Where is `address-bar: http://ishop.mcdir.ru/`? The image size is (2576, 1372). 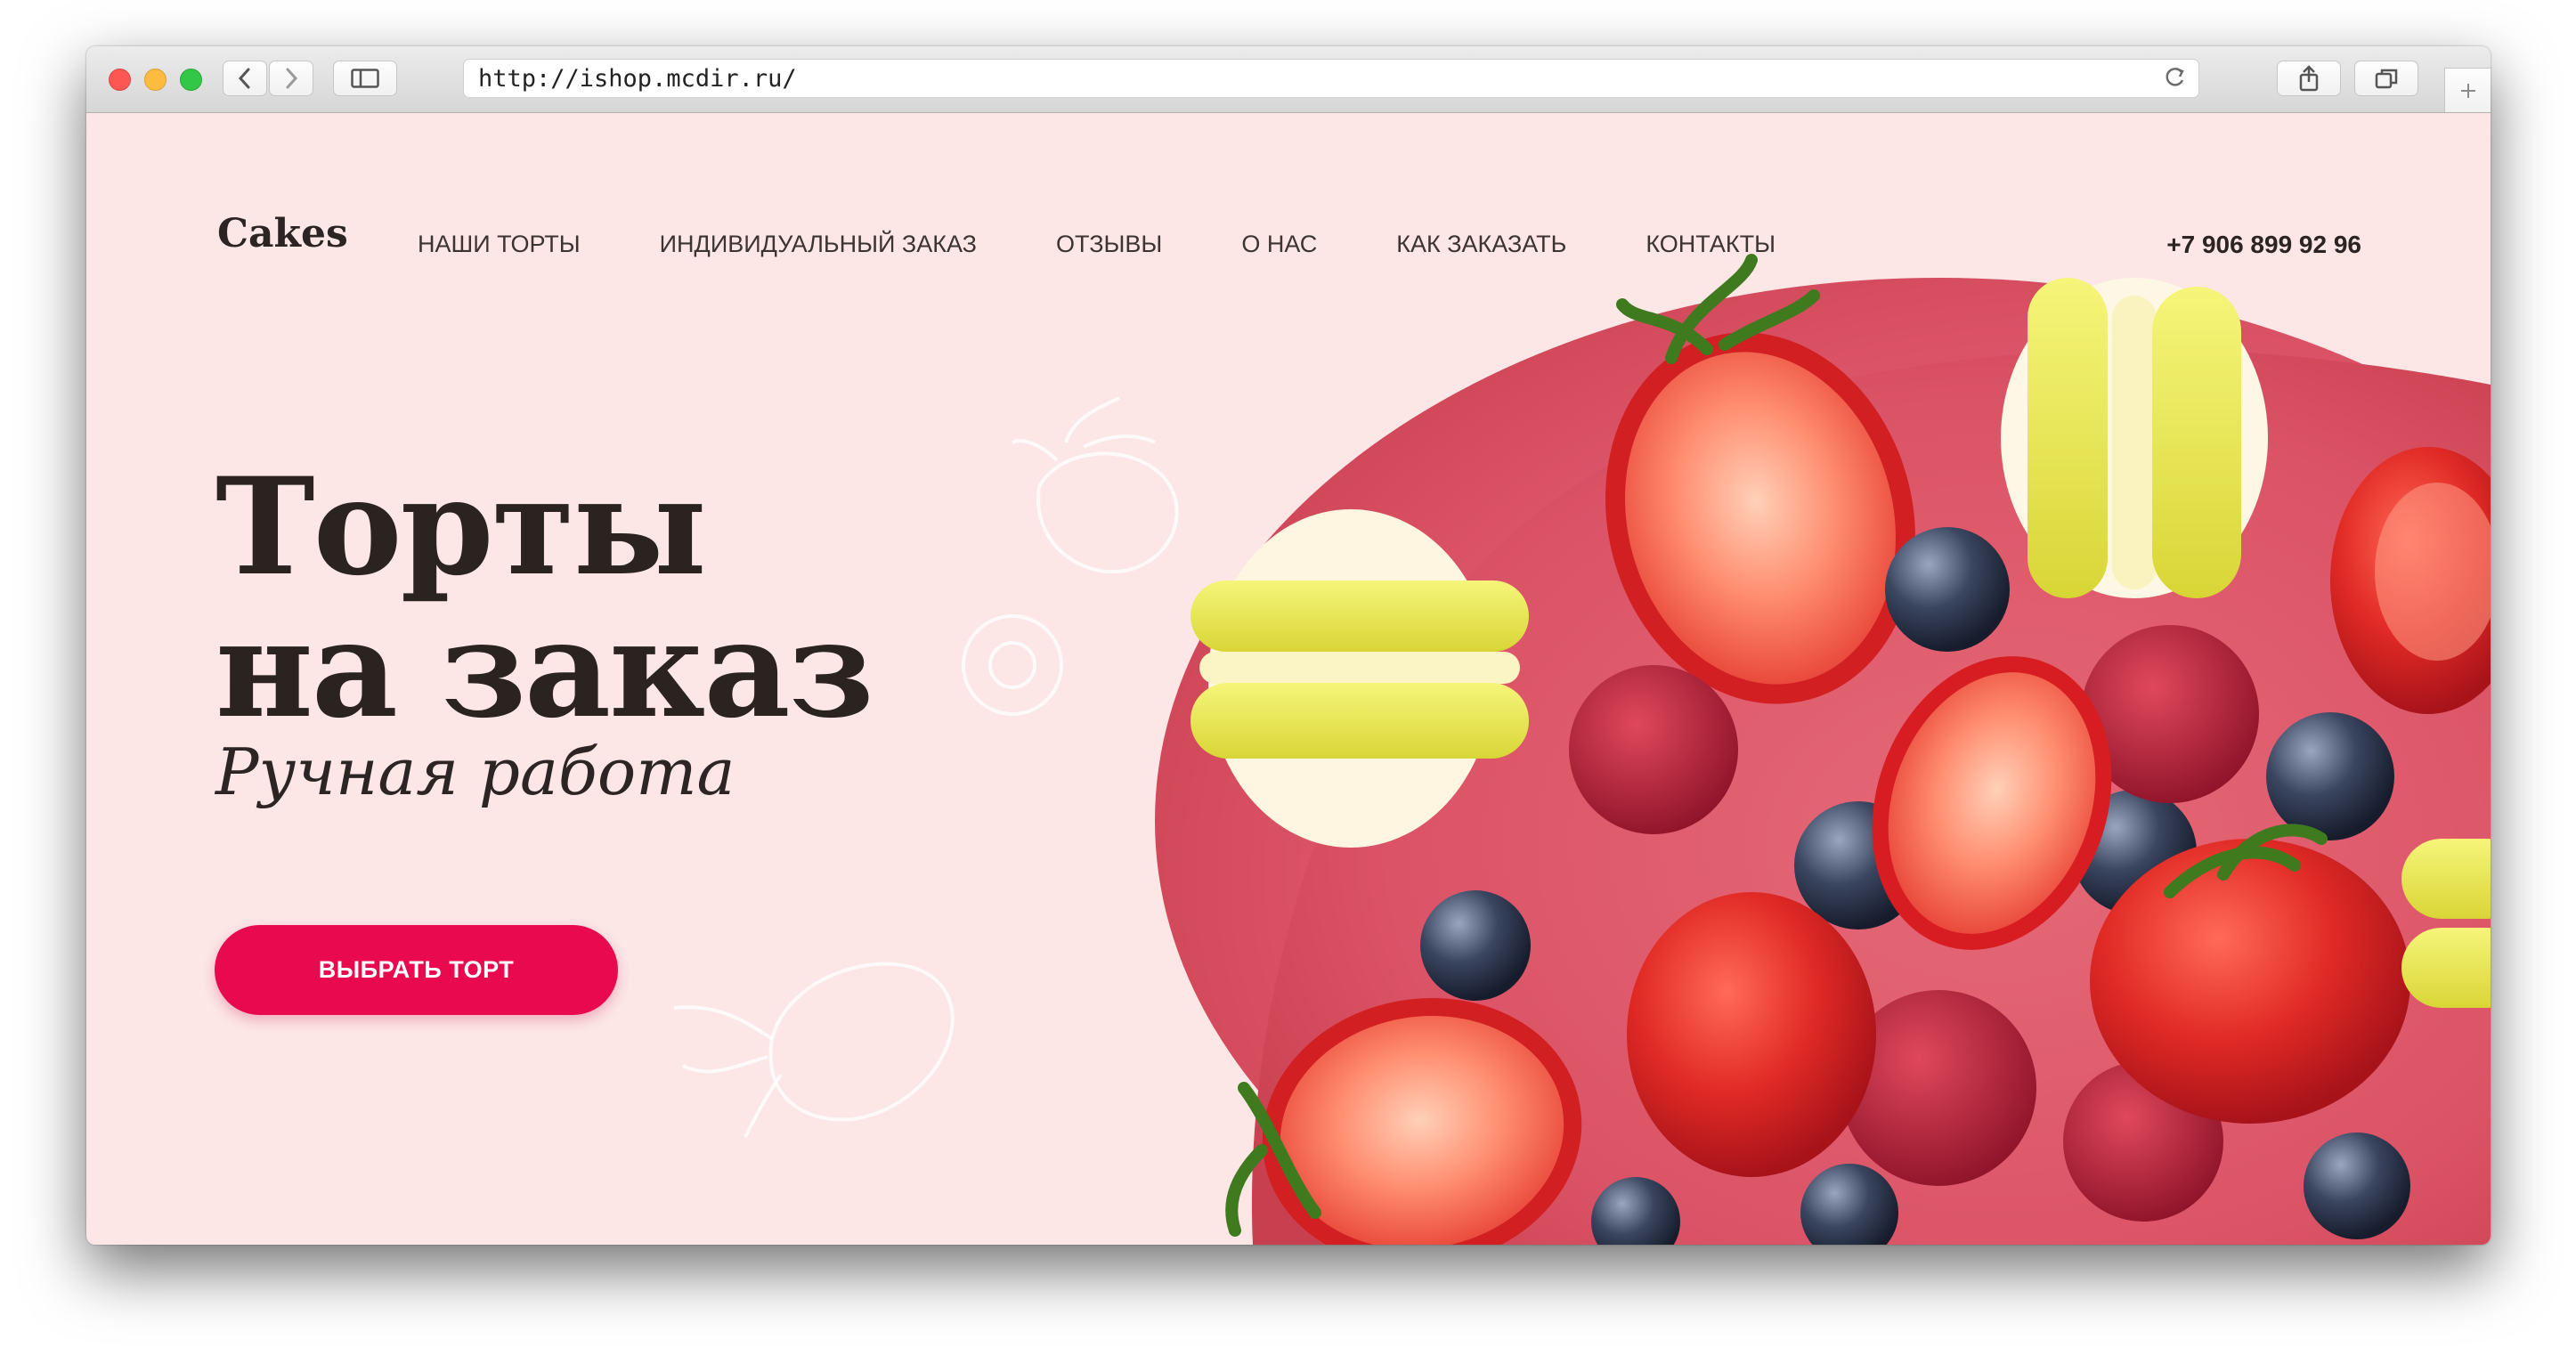 address-bar: http://ishop.mcdir.ru/ is located at coordinates (1331, 78).